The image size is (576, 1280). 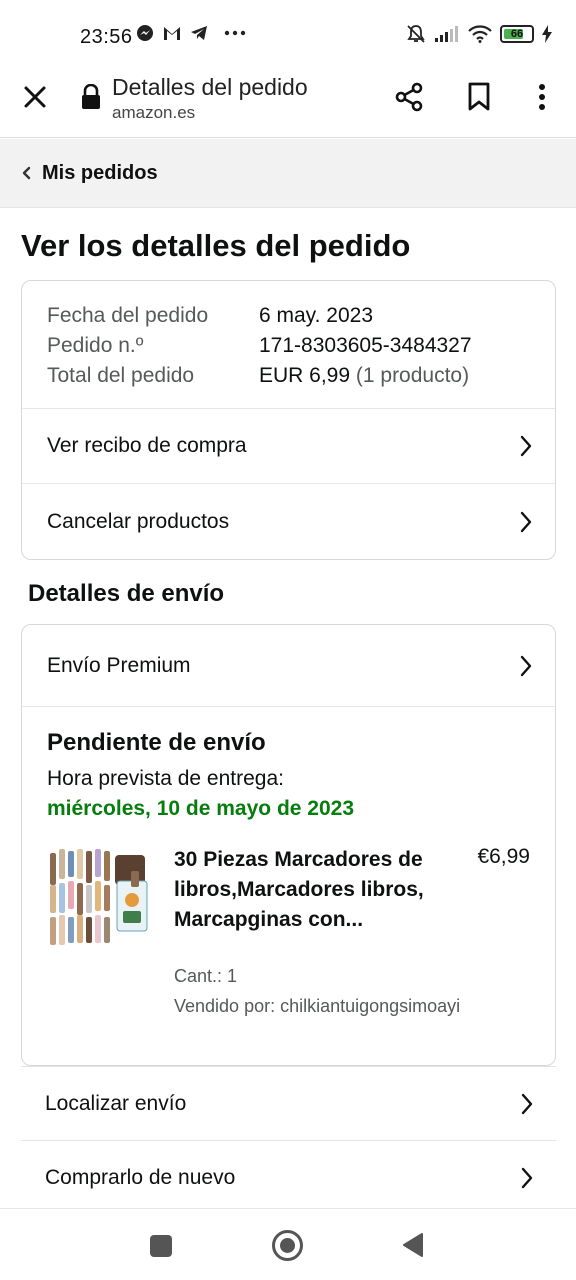 I want to click on order-actions: Localizar envío Comprarlo de nuevo, so click(x=288, y=1140).